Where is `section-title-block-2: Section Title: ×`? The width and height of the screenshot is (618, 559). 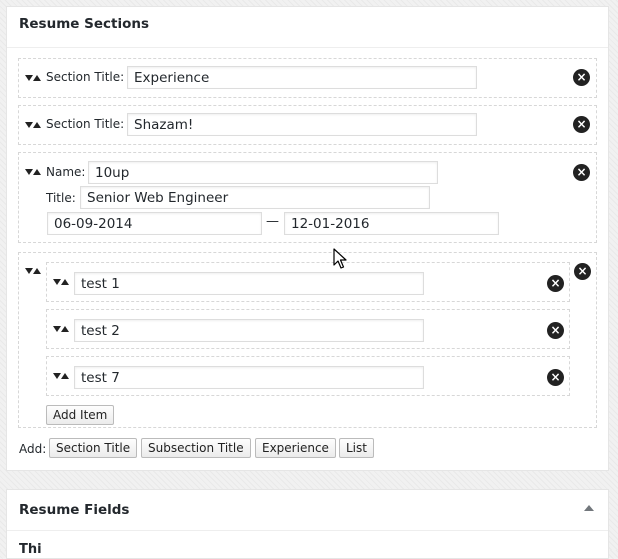
section-title-block-2: Section Title: × is located at coordinates (307, 125).